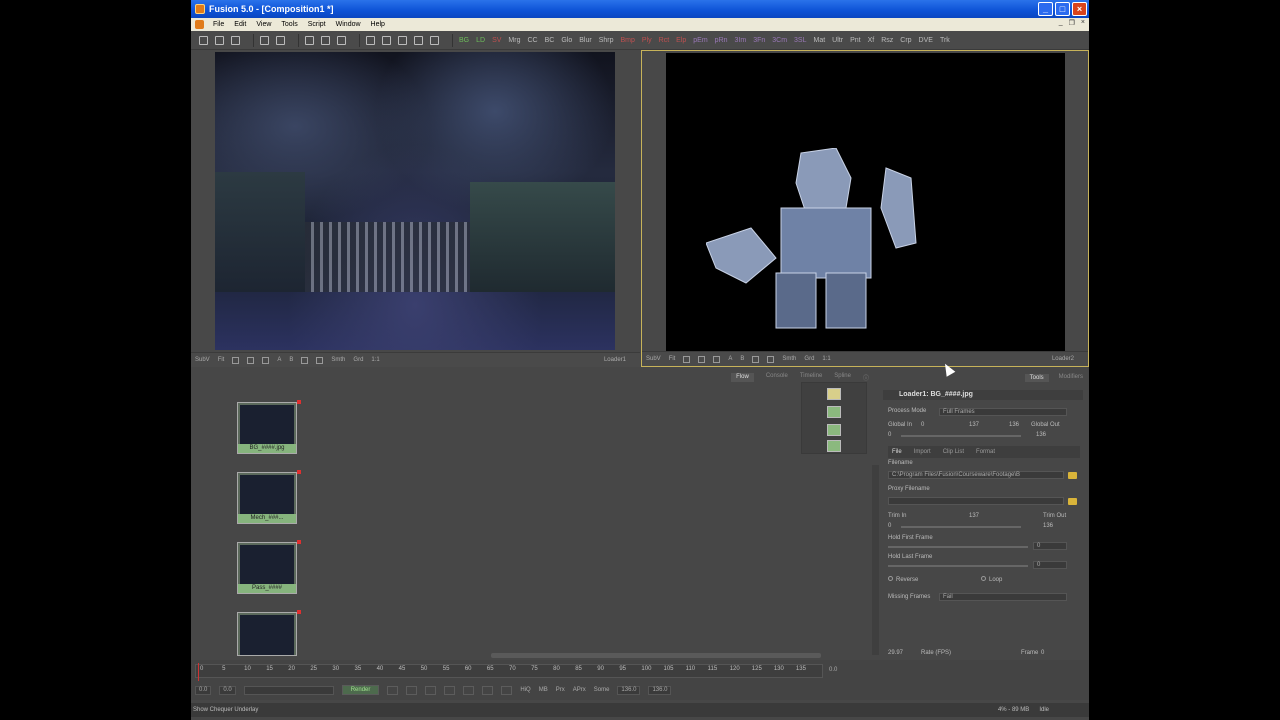 Image resolution: width=1280 pixels, height=720 pixels. Describe the element at coordinates (871, 40) in the screenshot. I see `tool-transform-button: Xf` at that location.